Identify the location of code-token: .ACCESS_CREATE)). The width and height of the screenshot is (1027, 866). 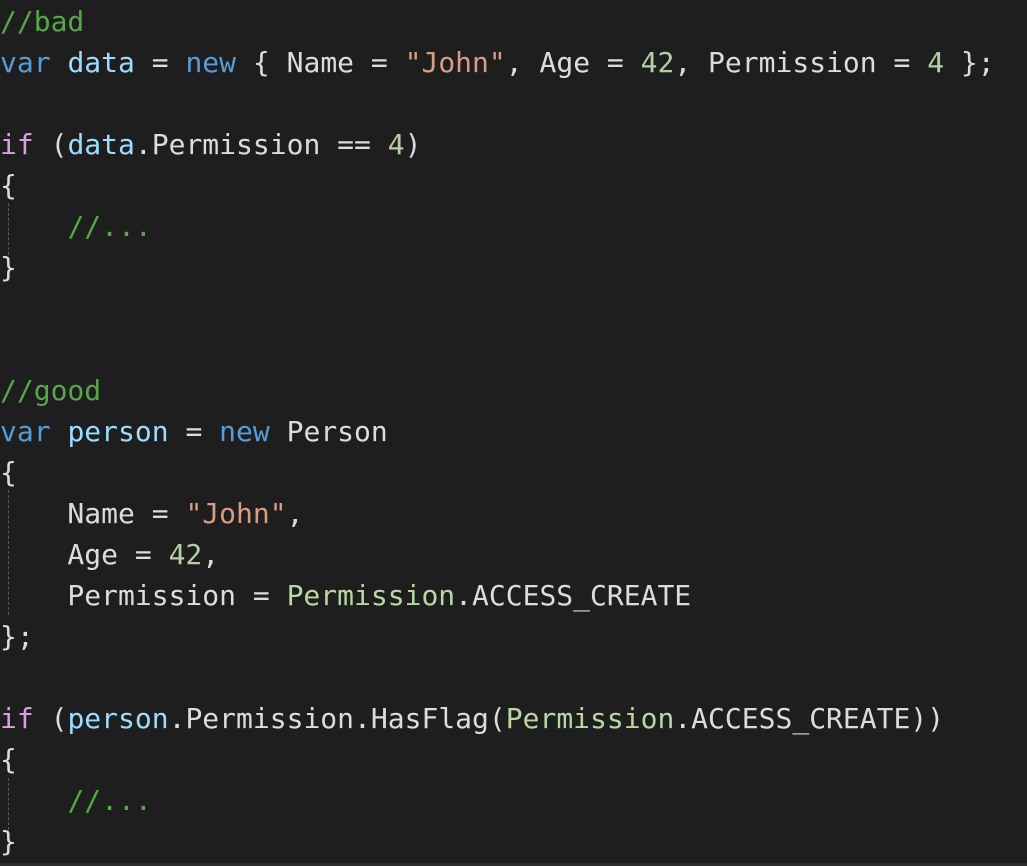
(809, 718).